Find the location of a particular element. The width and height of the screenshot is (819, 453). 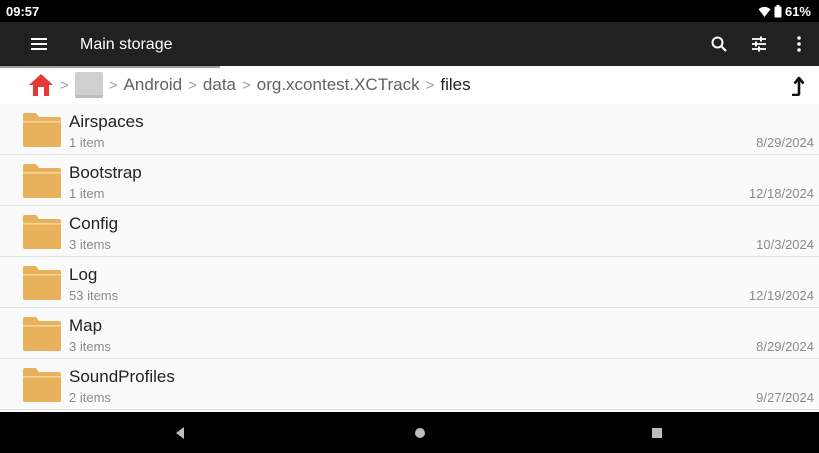

status-icons: 61% is located at coordinates (784, 11).